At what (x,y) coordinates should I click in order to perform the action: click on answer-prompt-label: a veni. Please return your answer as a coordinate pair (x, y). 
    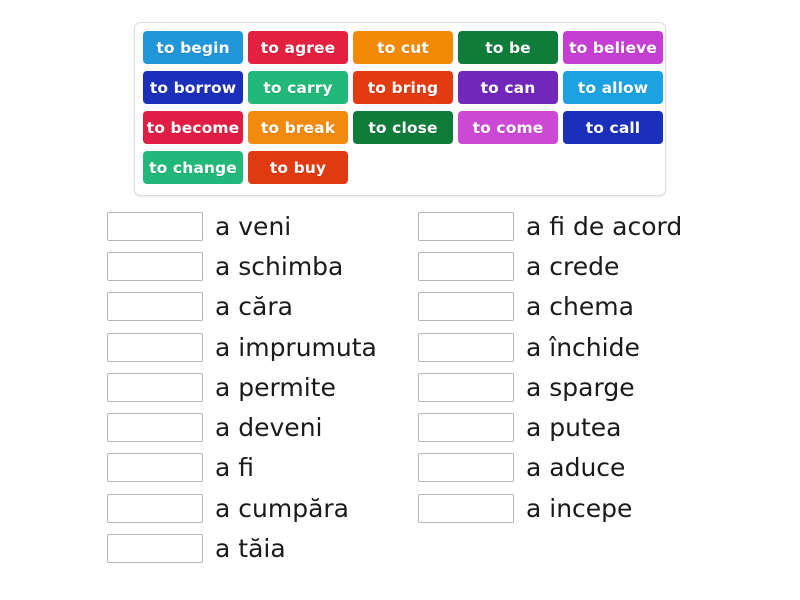
    Looking at the image, I should click on (253, 226).